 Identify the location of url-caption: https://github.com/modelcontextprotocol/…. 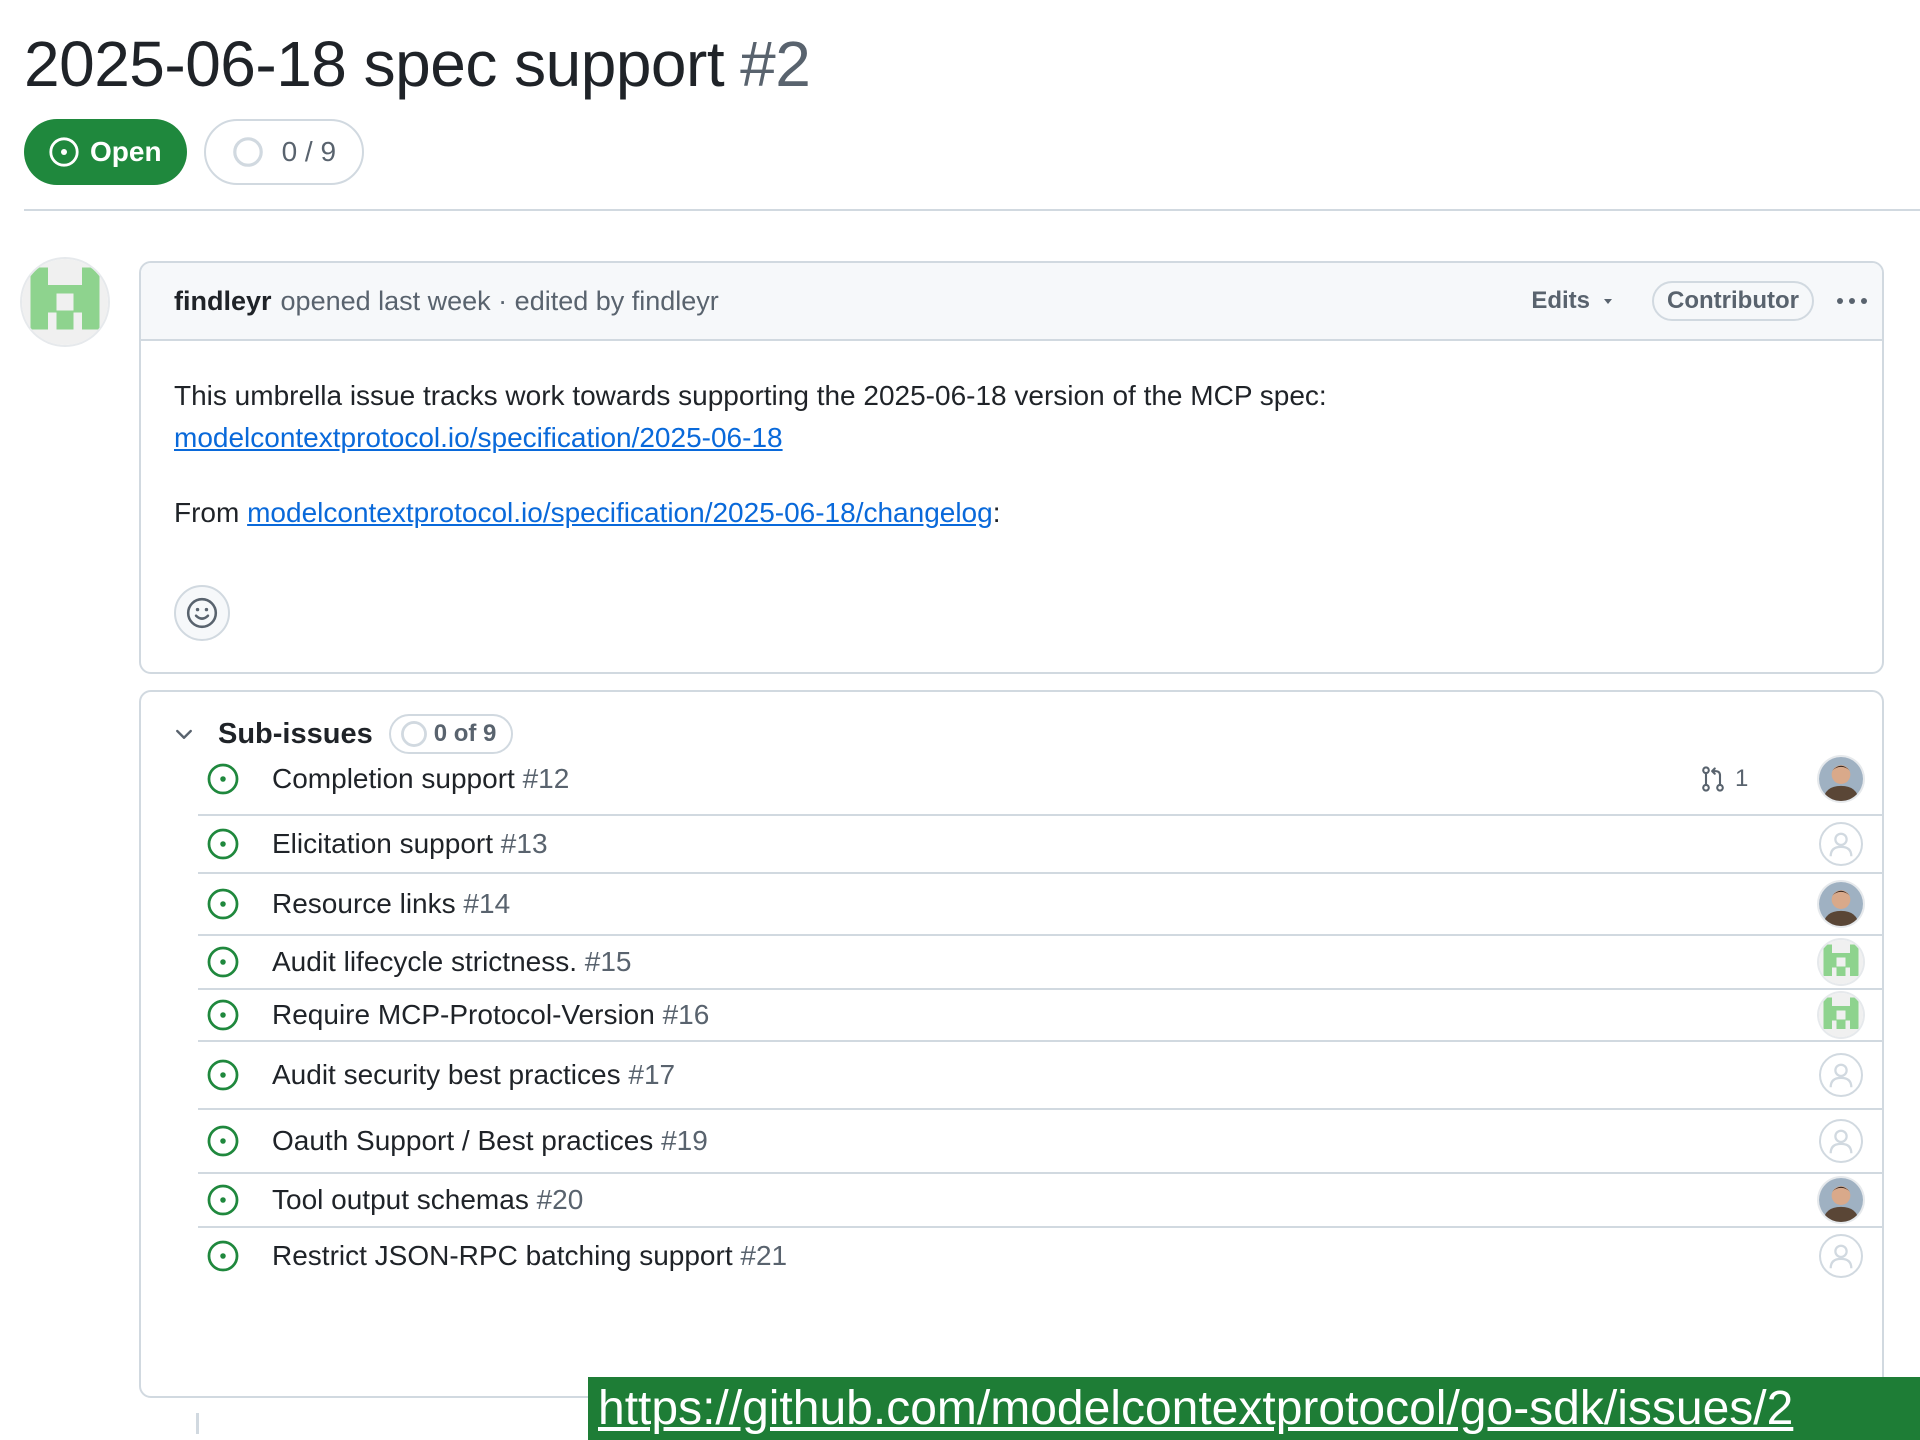
(1254, 1408).